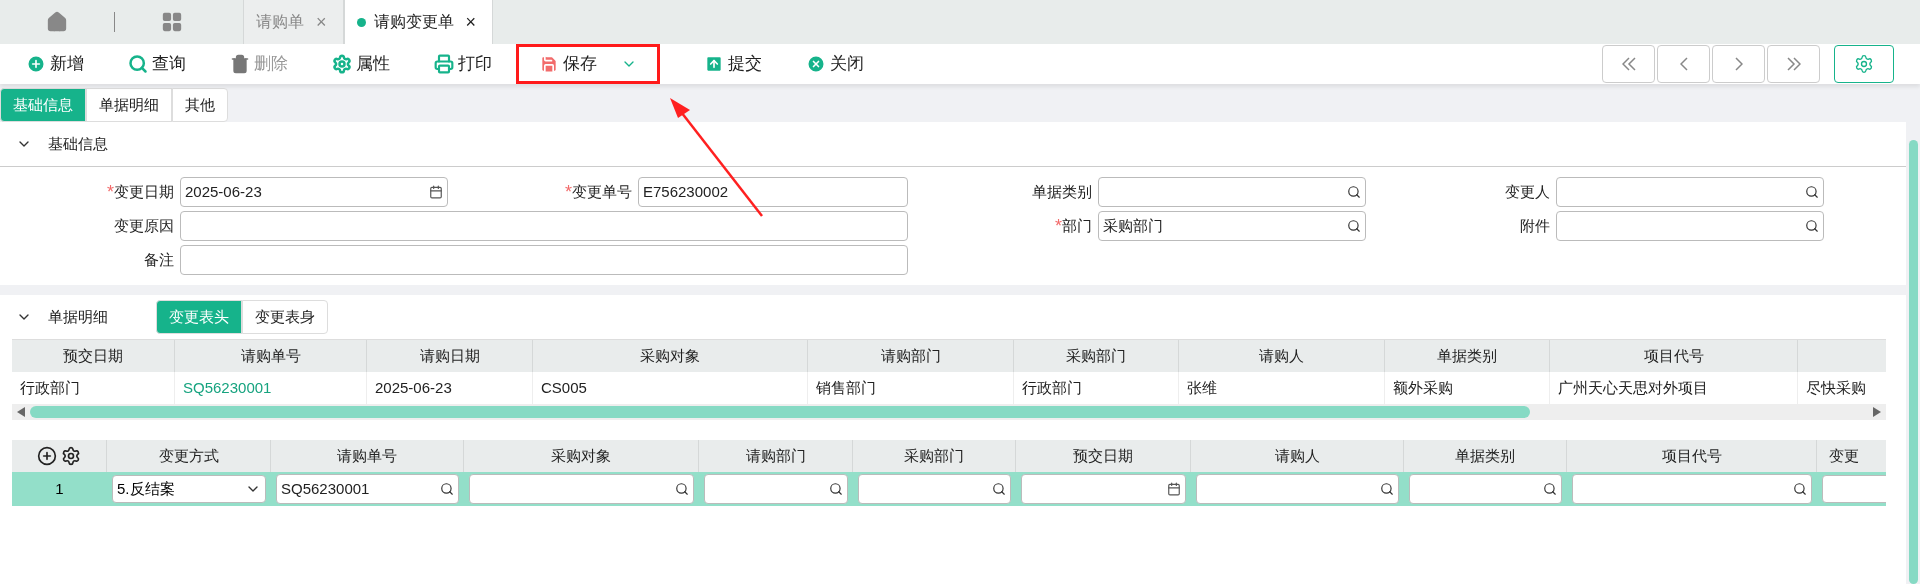 This screenshot has width=1920, height=584. What do you see at coordinates (200, 105) in the screenshot?
I see `tab: 其他` at bounding box center [200, 105].